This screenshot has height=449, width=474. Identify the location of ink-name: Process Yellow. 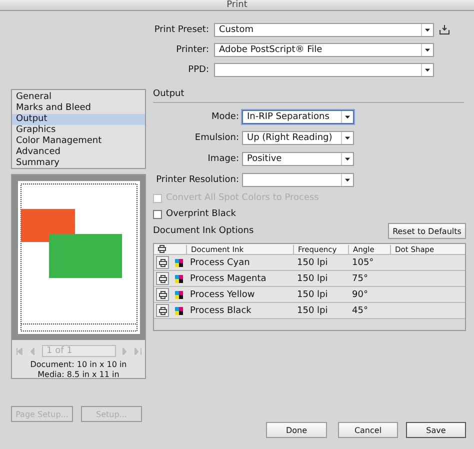
(222, 295).